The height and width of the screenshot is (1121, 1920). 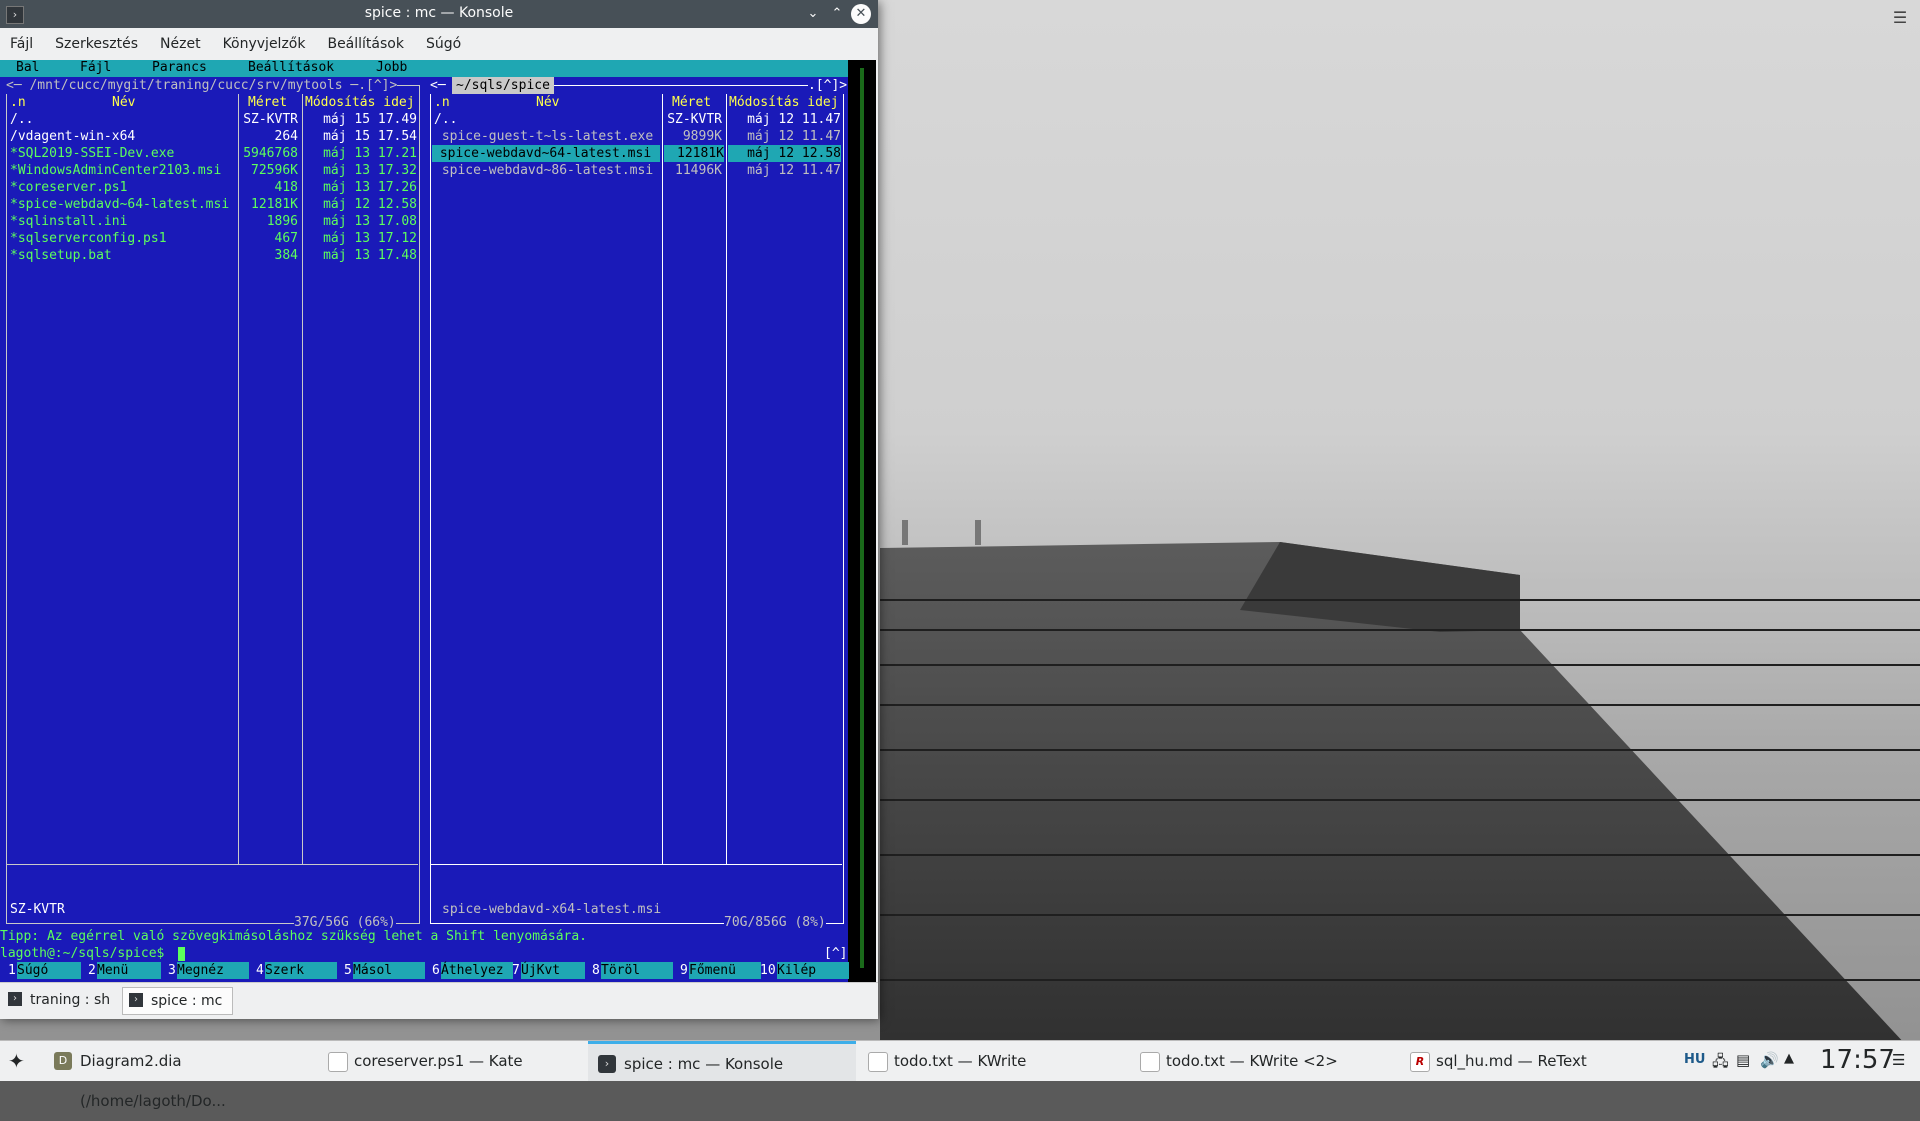 What do you see at coordinates (21, 44) in the screenshot?
I see `menu-file: Fájl` at bounding box center [21, 44].